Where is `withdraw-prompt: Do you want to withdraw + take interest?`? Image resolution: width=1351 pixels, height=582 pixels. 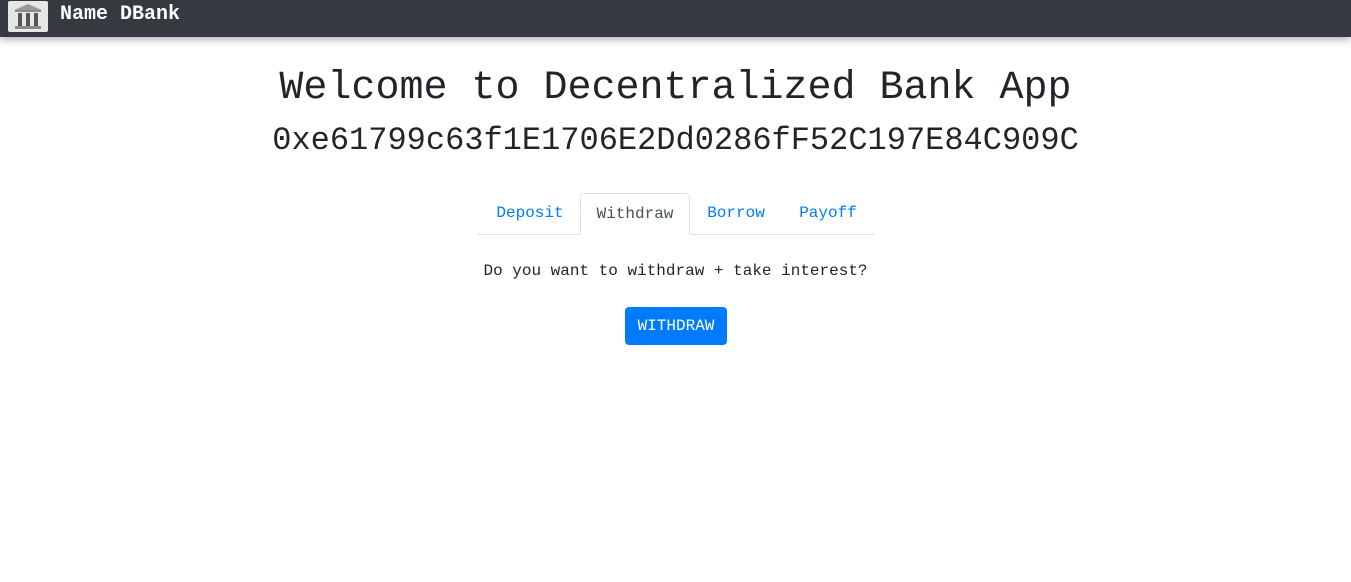 withdraw-prompt: Do you want to withdraw + take interest? is located at coordinates (675, 271).